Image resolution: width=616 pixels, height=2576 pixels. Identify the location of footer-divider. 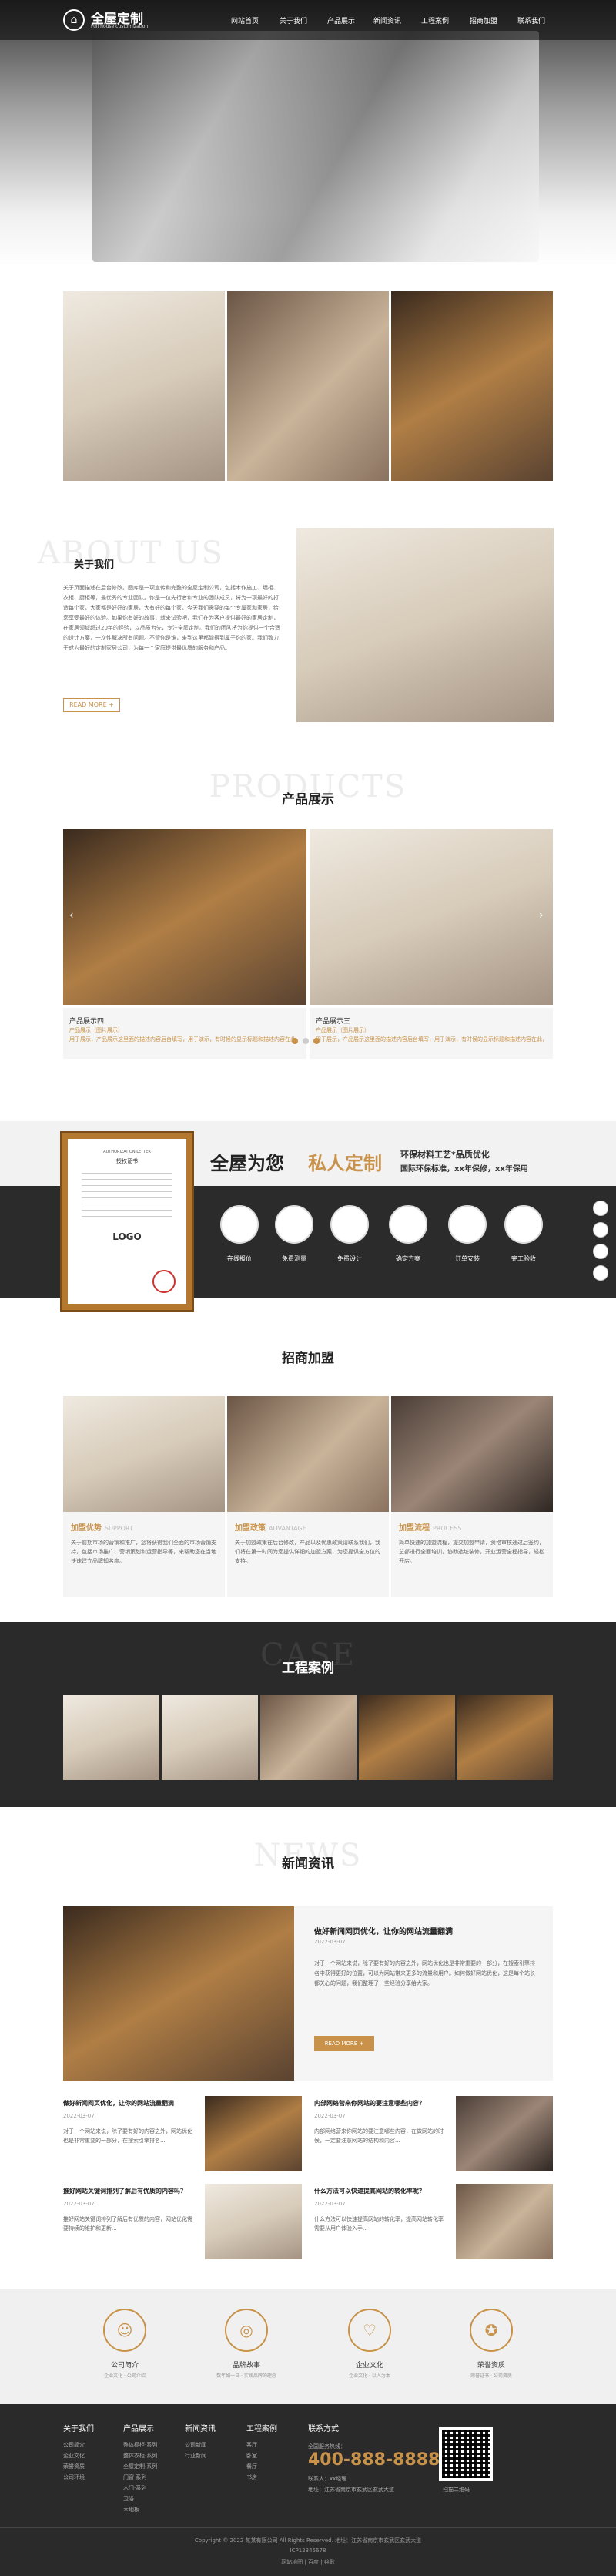
(308, 2527).